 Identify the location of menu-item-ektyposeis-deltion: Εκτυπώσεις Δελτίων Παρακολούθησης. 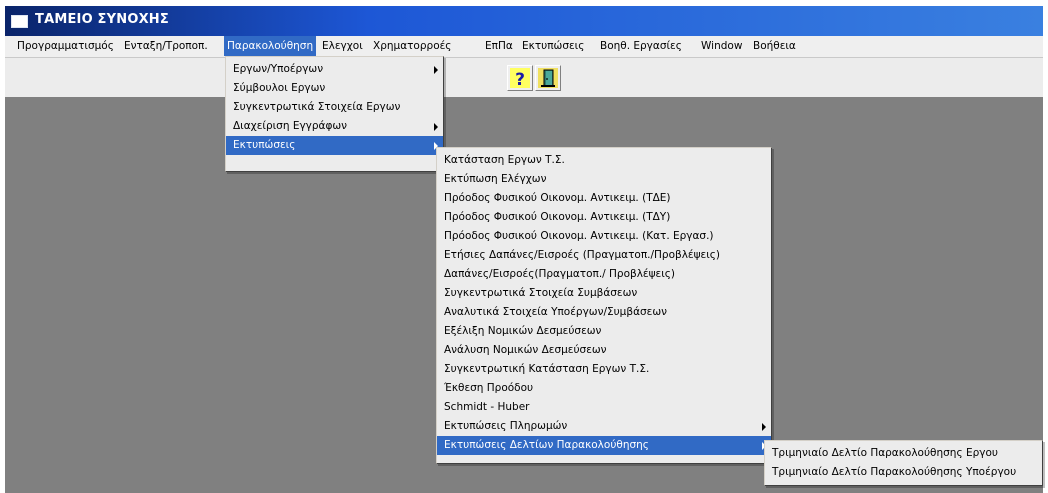
(604, 445).